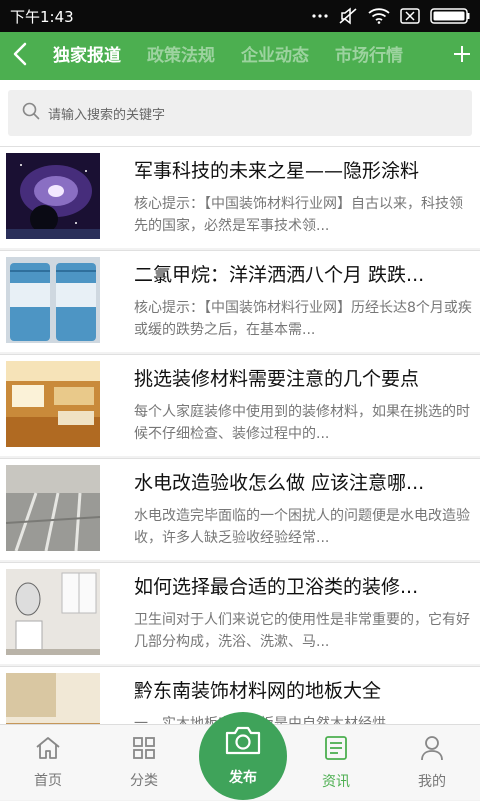  What do you see at coordinates (275, 56) in the screenshot?
I see `tab-company-news: 企业动态` at bounding box center [275, 56].